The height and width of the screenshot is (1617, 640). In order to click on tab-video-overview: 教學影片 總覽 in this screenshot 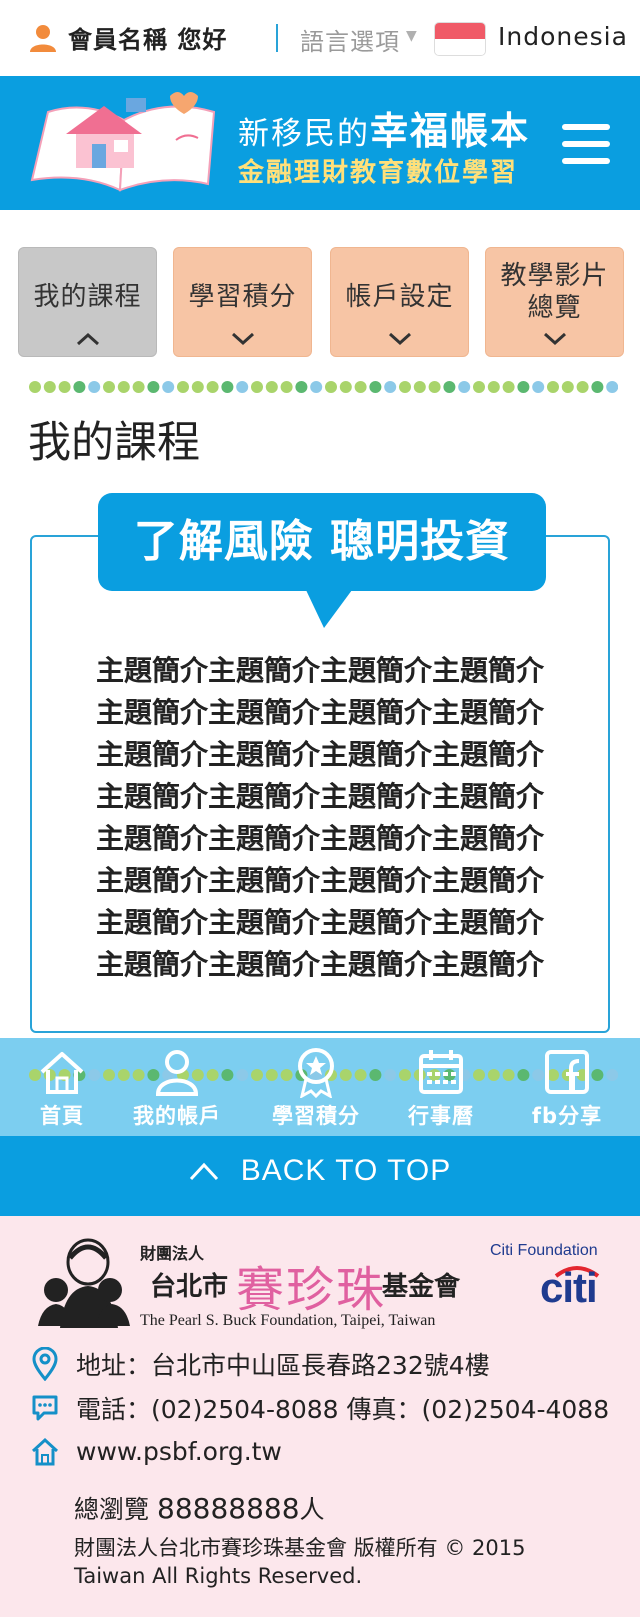, I will do `click(554, 302)`.